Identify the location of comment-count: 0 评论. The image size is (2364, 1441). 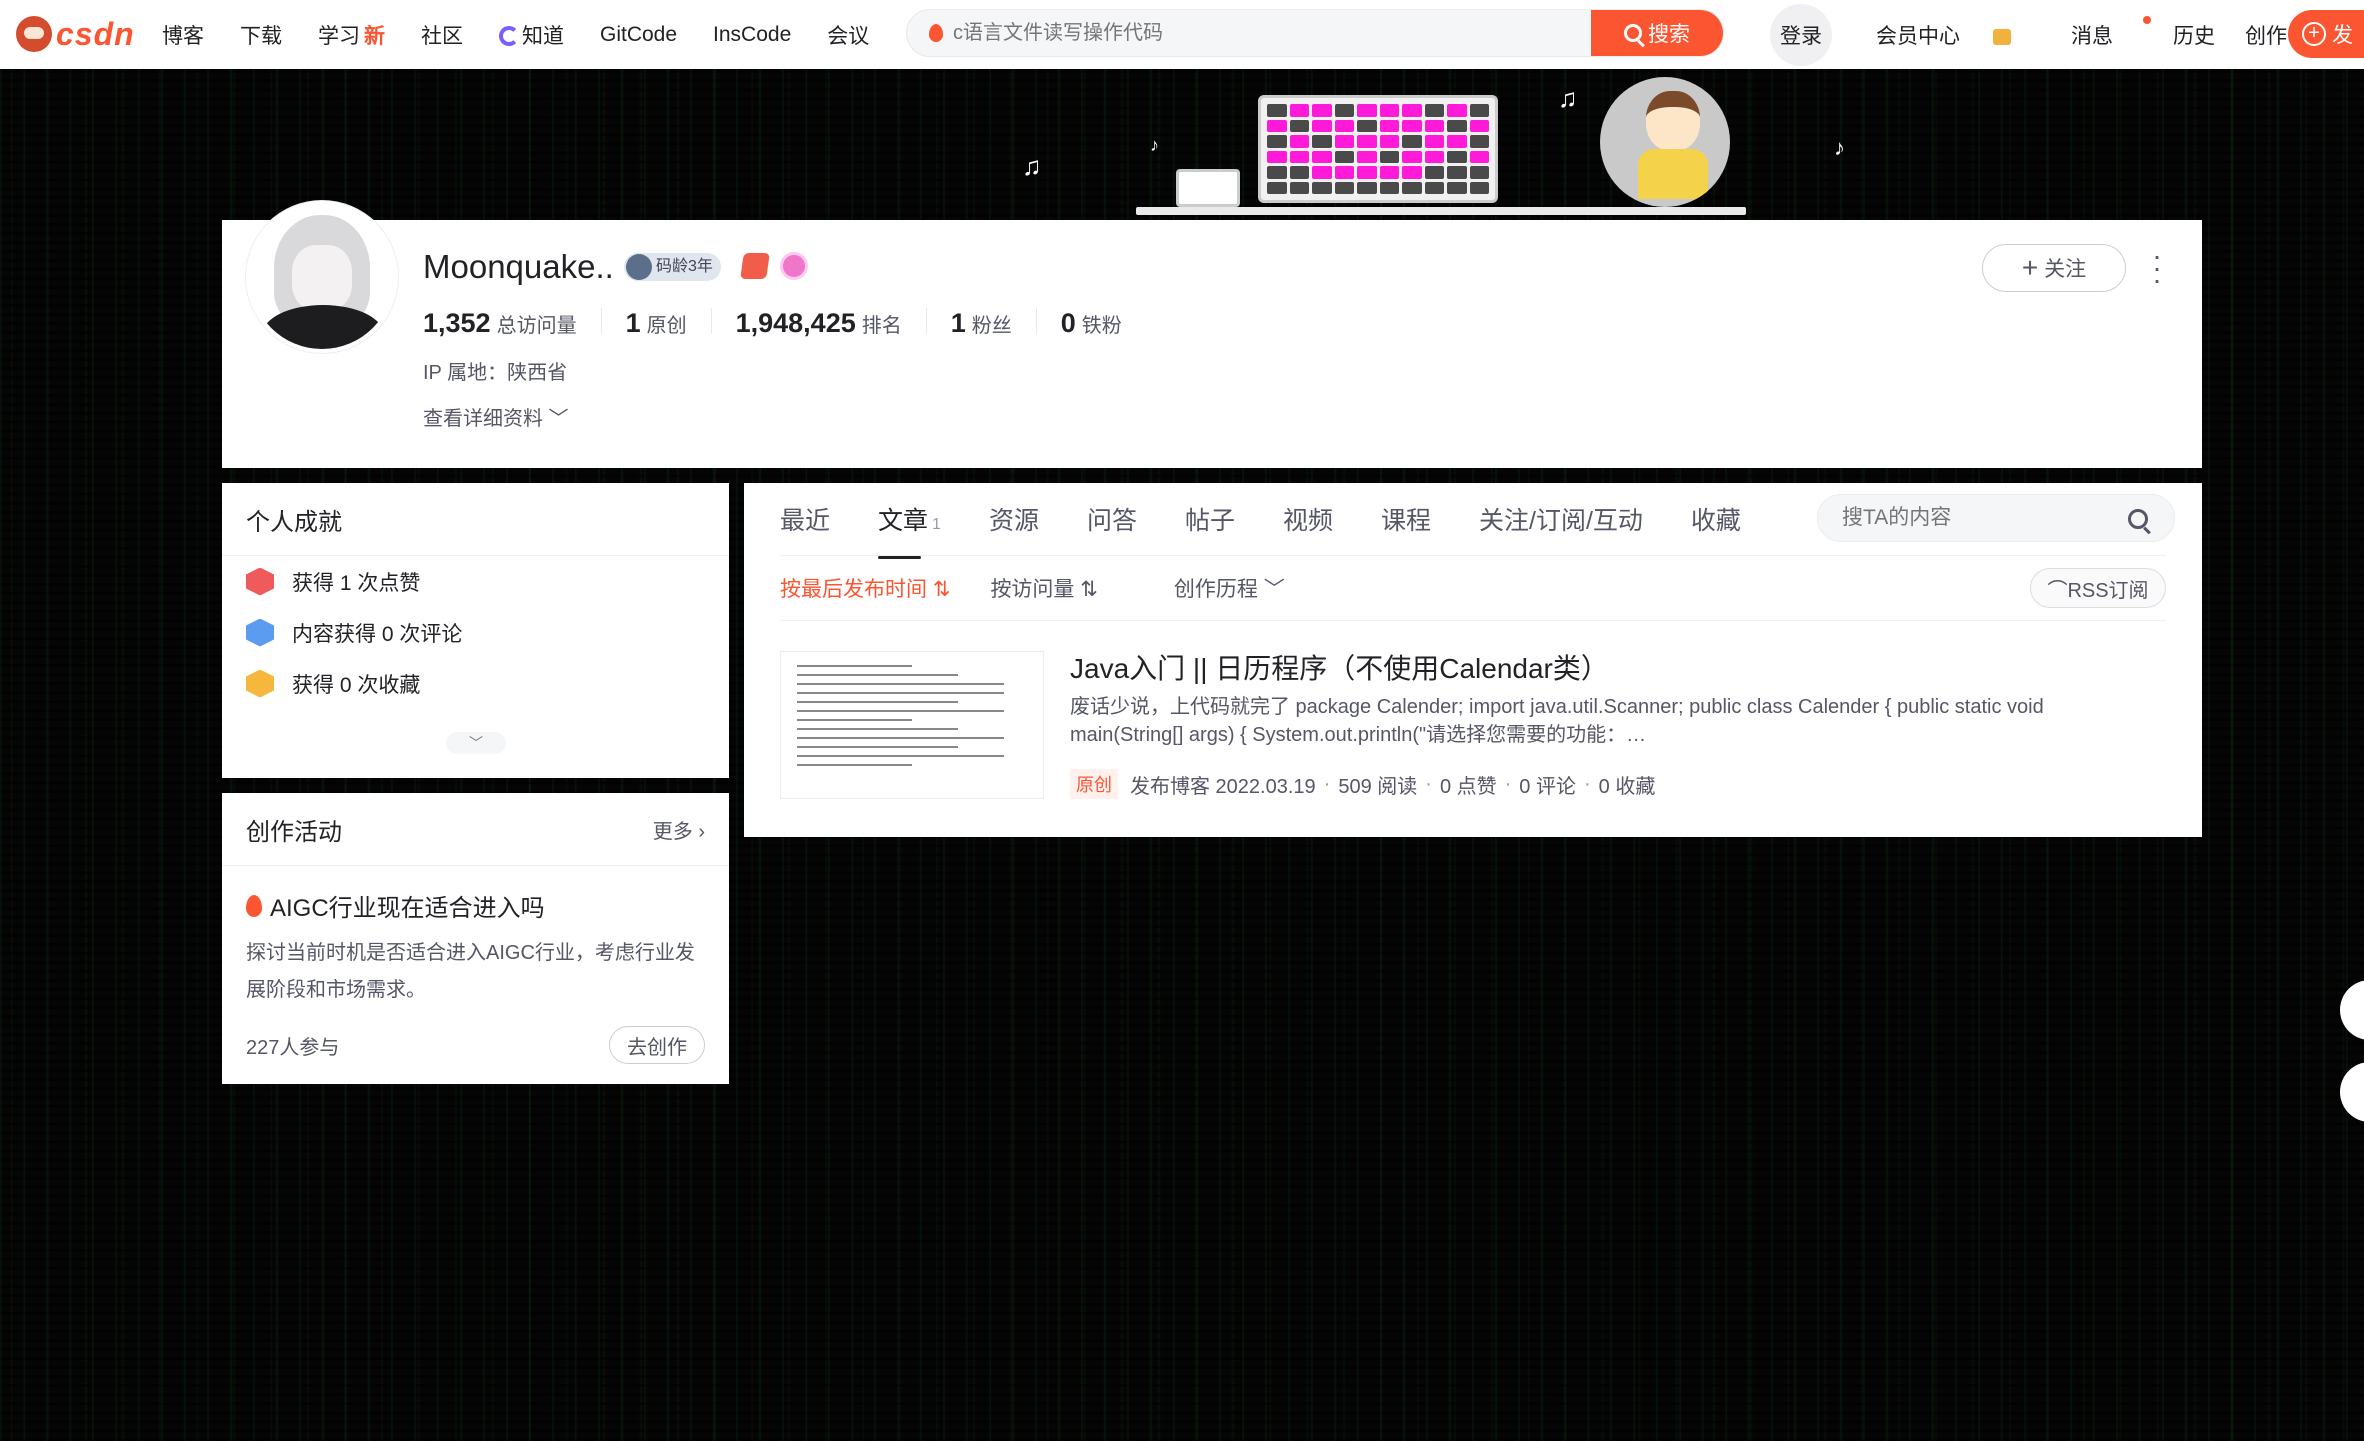
(1547, 786).